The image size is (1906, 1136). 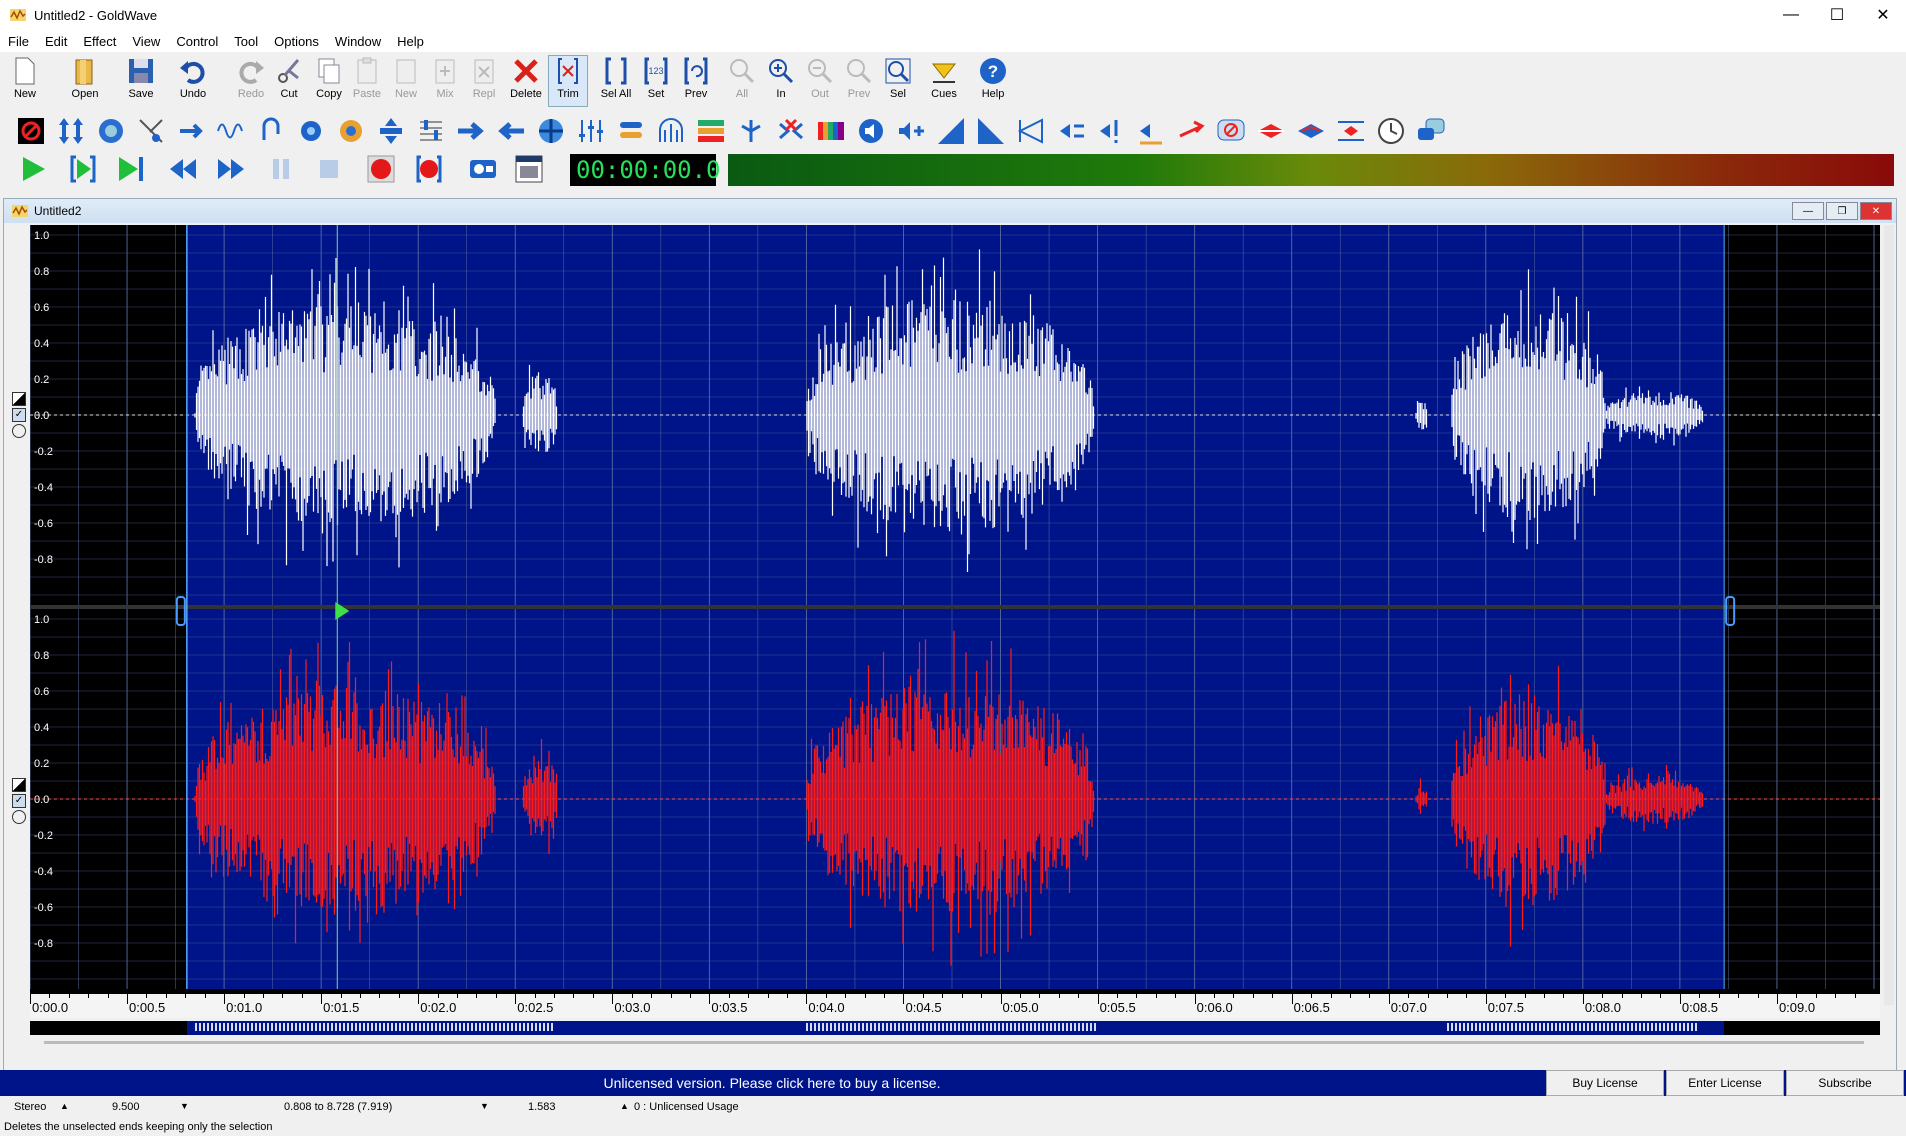 I want to click on menu-window: Window, so click(x=358, y=41).